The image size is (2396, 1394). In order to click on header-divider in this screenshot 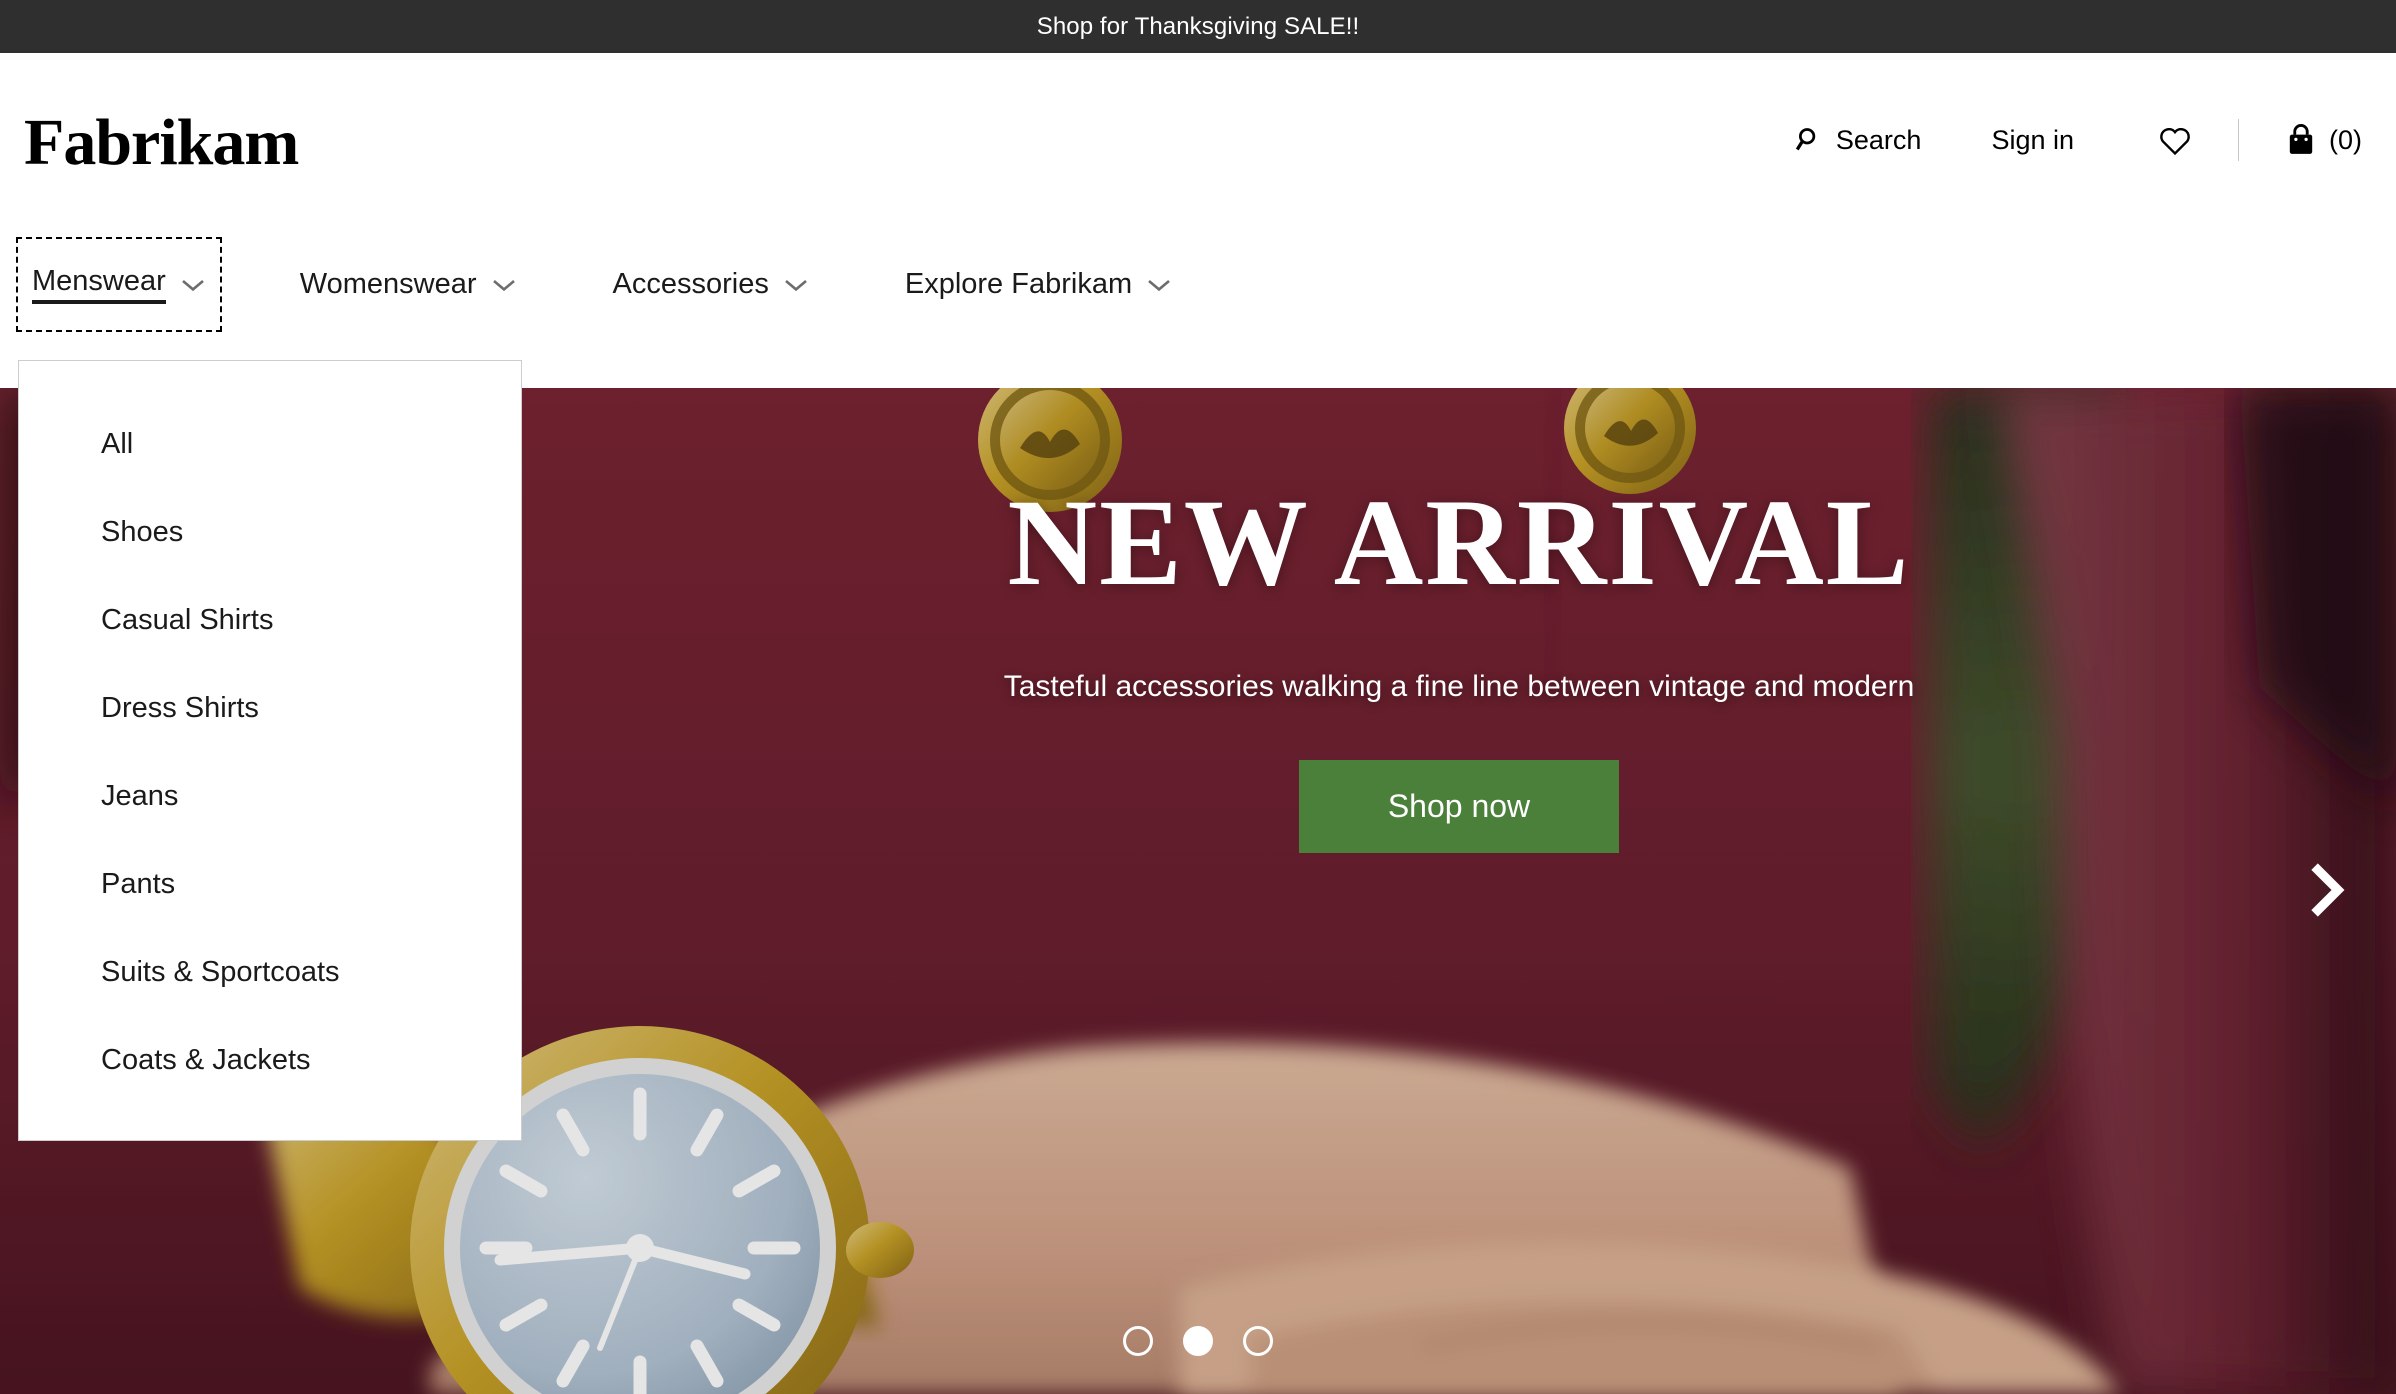, I will do `click(2238, 140)`.